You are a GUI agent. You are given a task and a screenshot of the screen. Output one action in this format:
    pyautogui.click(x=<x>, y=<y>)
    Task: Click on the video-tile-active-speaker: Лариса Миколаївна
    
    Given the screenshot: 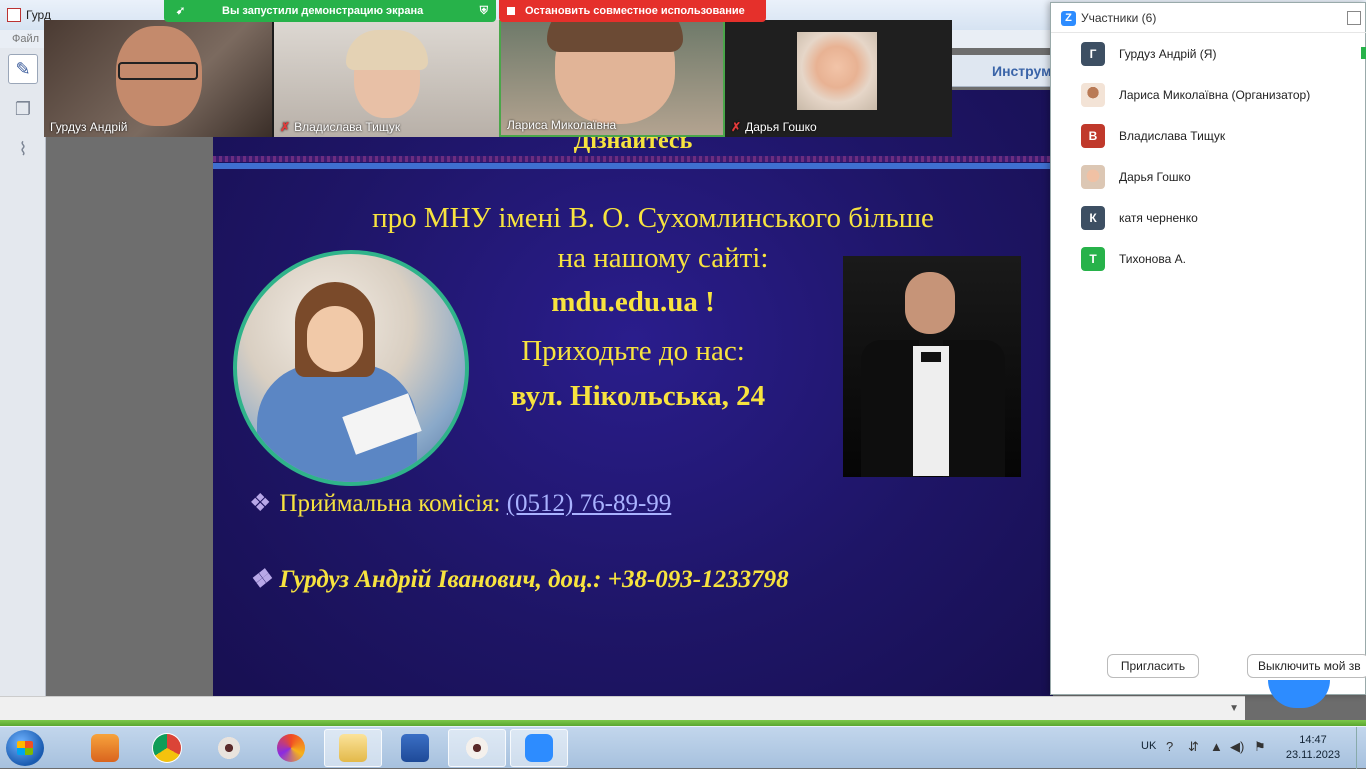 What is the action you would take?
    pyautogui.click(x=612, y=78)
    